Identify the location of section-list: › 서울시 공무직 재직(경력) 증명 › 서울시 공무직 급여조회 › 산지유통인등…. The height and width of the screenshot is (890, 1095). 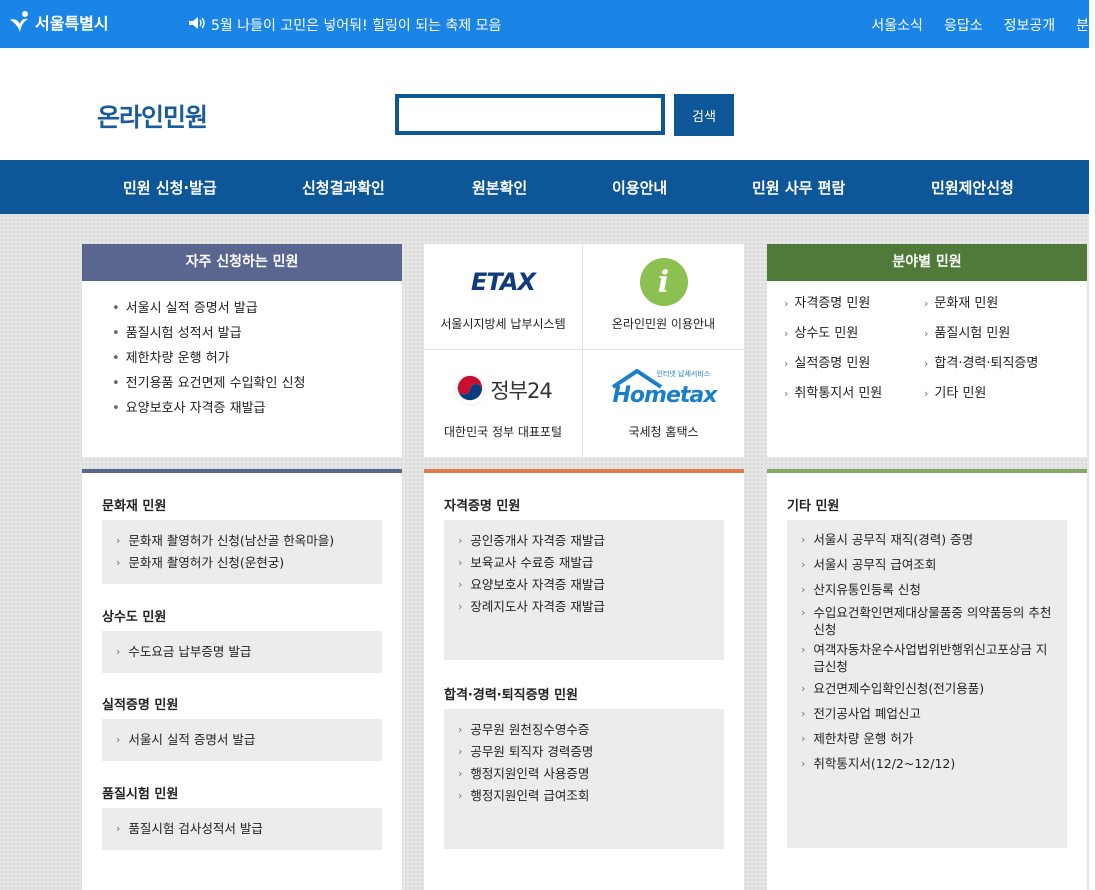
(927, 684).